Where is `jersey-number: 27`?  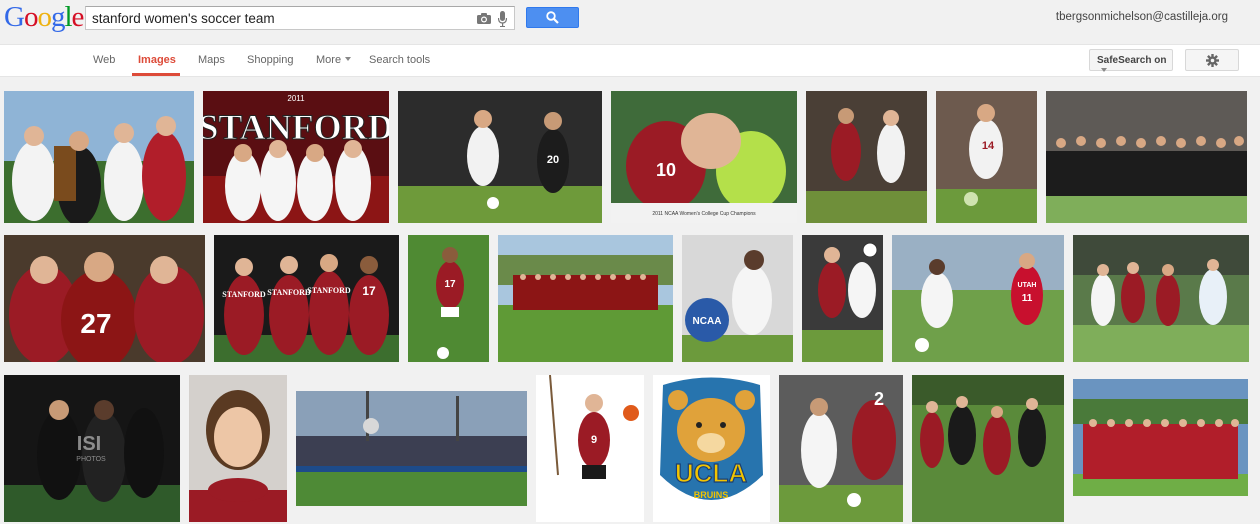 jersey-number: 27 is located at coordinates (95, 323).